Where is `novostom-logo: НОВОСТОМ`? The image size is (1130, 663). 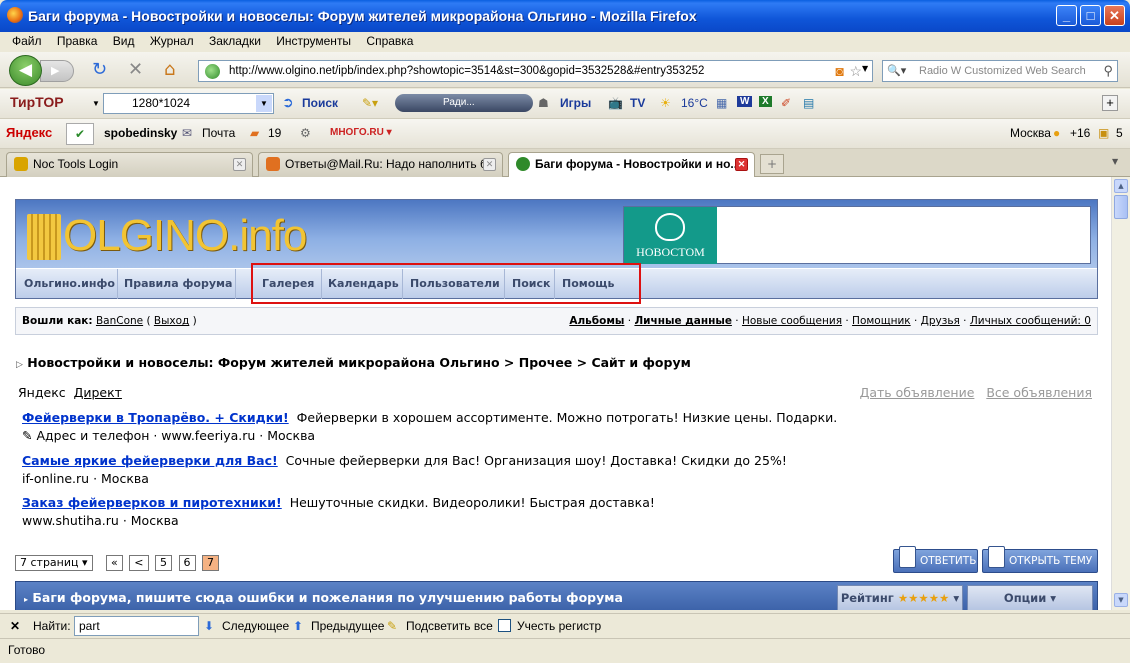
novostom-logo: НОВОСТОМ is located at coordinates (670, 235).